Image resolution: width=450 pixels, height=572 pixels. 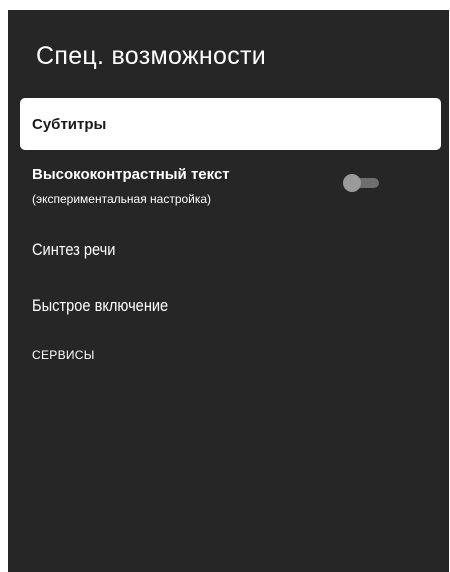 I want to click on menu-item-quick-enable-label: Быстрое включение, so click(x=100, y=305).